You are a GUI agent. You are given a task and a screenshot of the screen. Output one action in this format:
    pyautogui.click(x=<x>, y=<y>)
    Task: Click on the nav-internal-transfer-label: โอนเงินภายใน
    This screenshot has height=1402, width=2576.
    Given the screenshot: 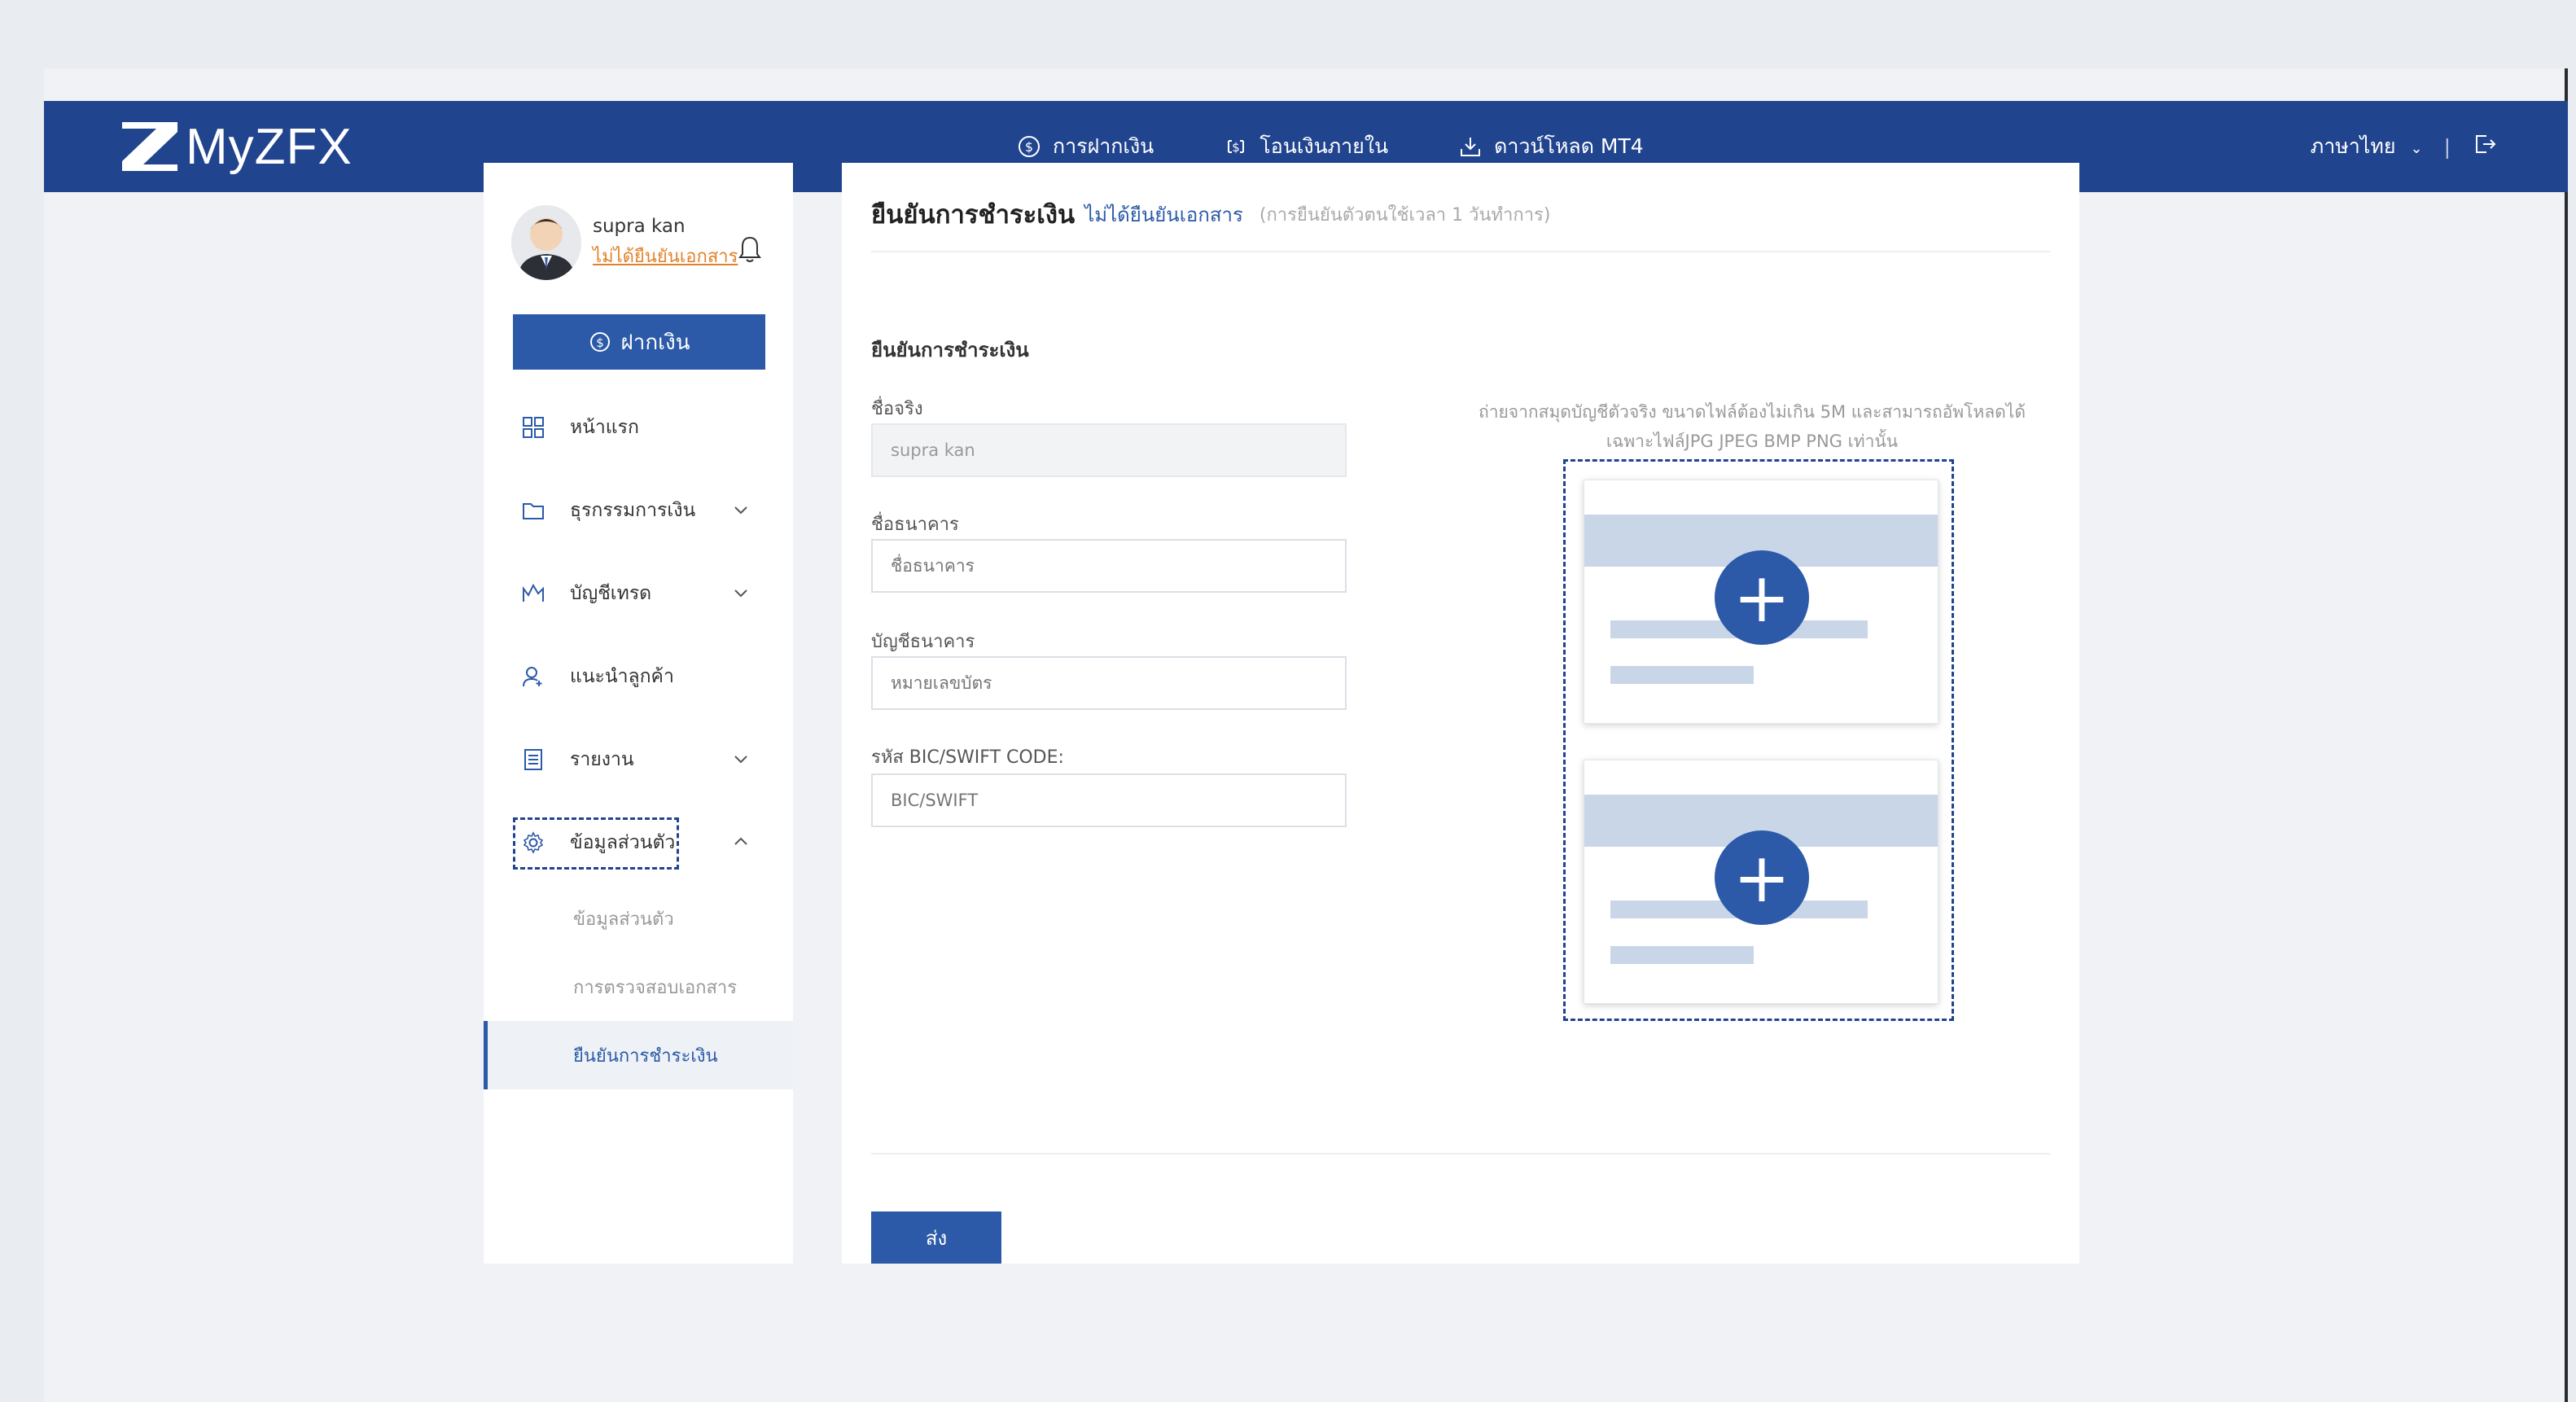 What is the action you would take?
    pyautogui.click(x=1324, y=146)
    